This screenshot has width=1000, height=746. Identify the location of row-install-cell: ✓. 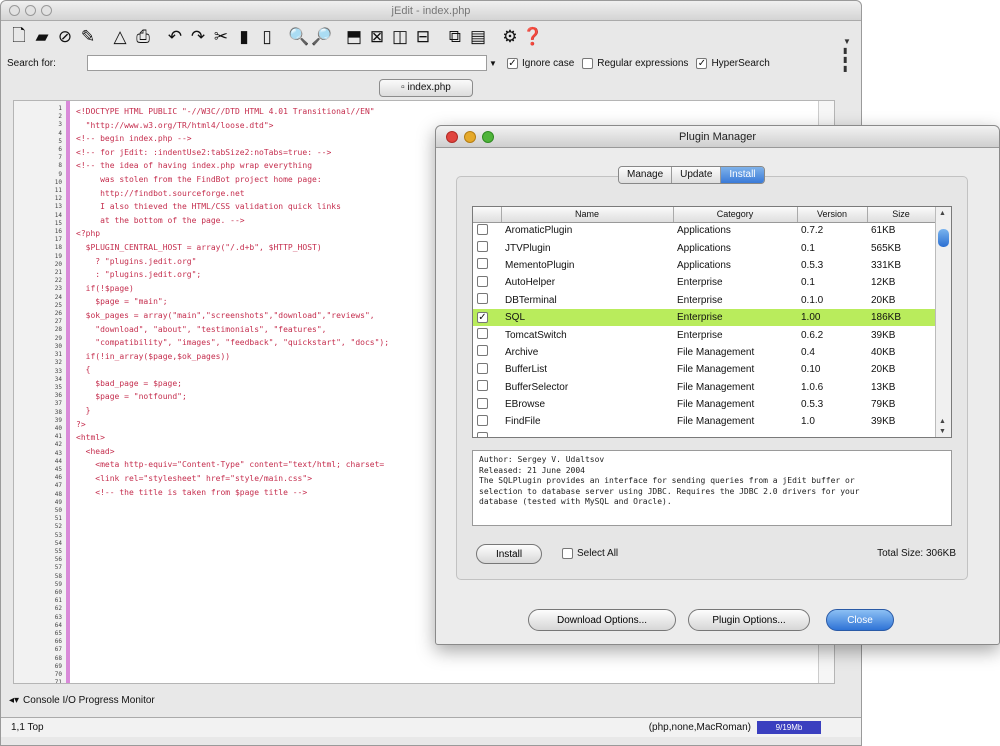
(487, 317).